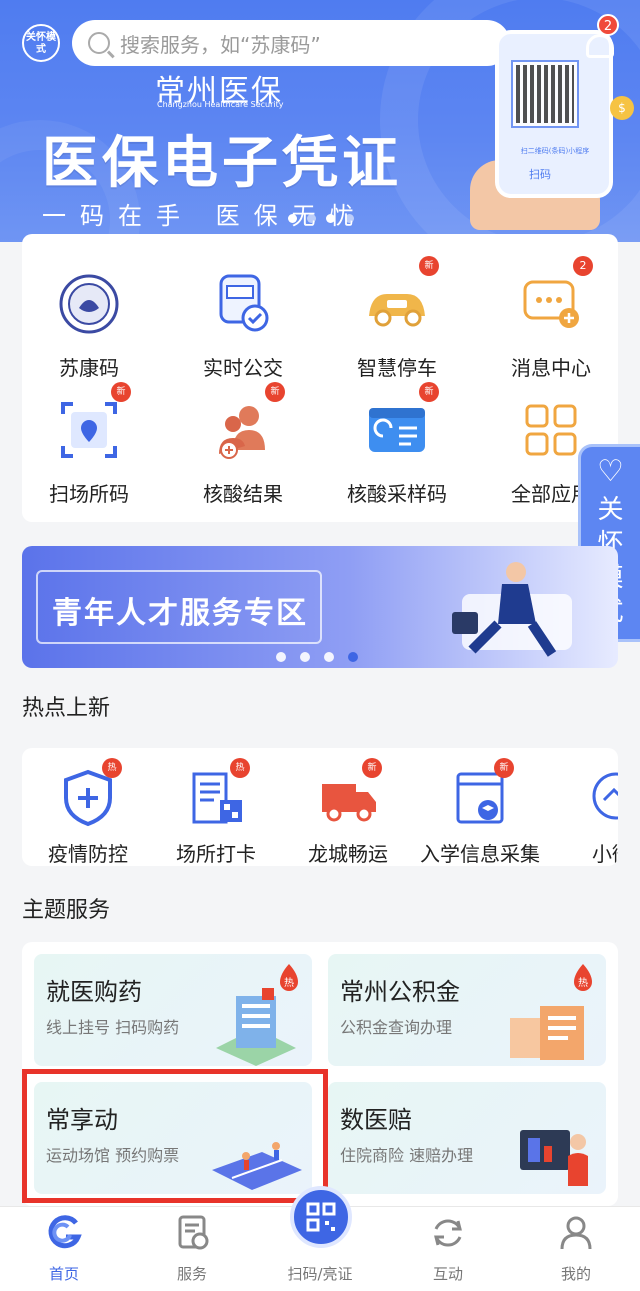 Image resolution: width=640 pixels, height=1291 pixels. I want to click on selection-highlight-box, so click(175, 1136).